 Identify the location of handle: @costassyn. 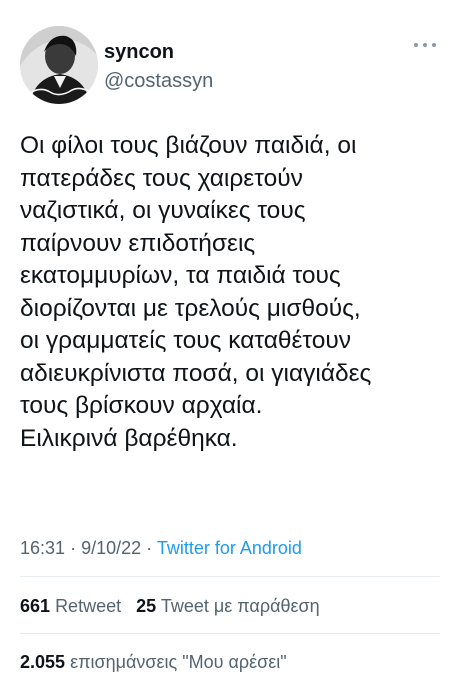
(158, 81).